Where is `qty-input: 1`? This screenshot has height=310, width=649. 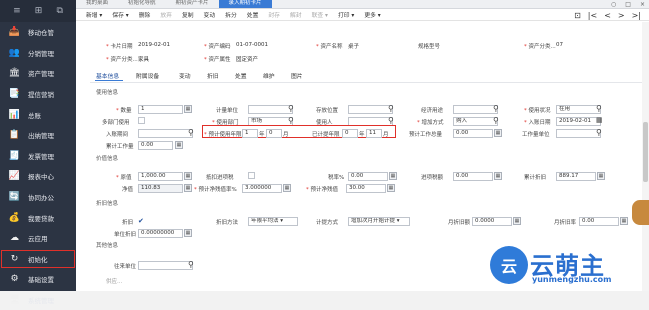
qty-input: 1 is located at coordinates (160, 109).